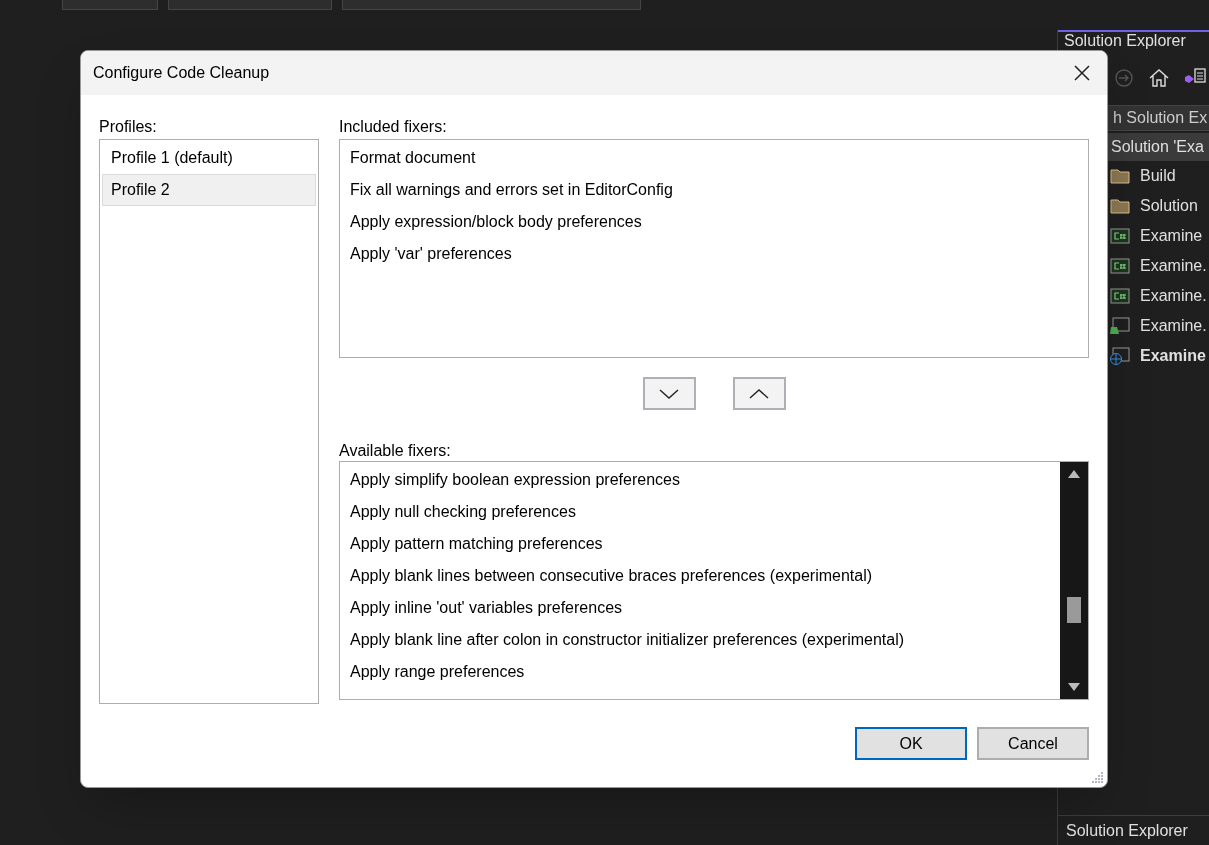  I want to click on chevron-up-icon, so click(759, 393).